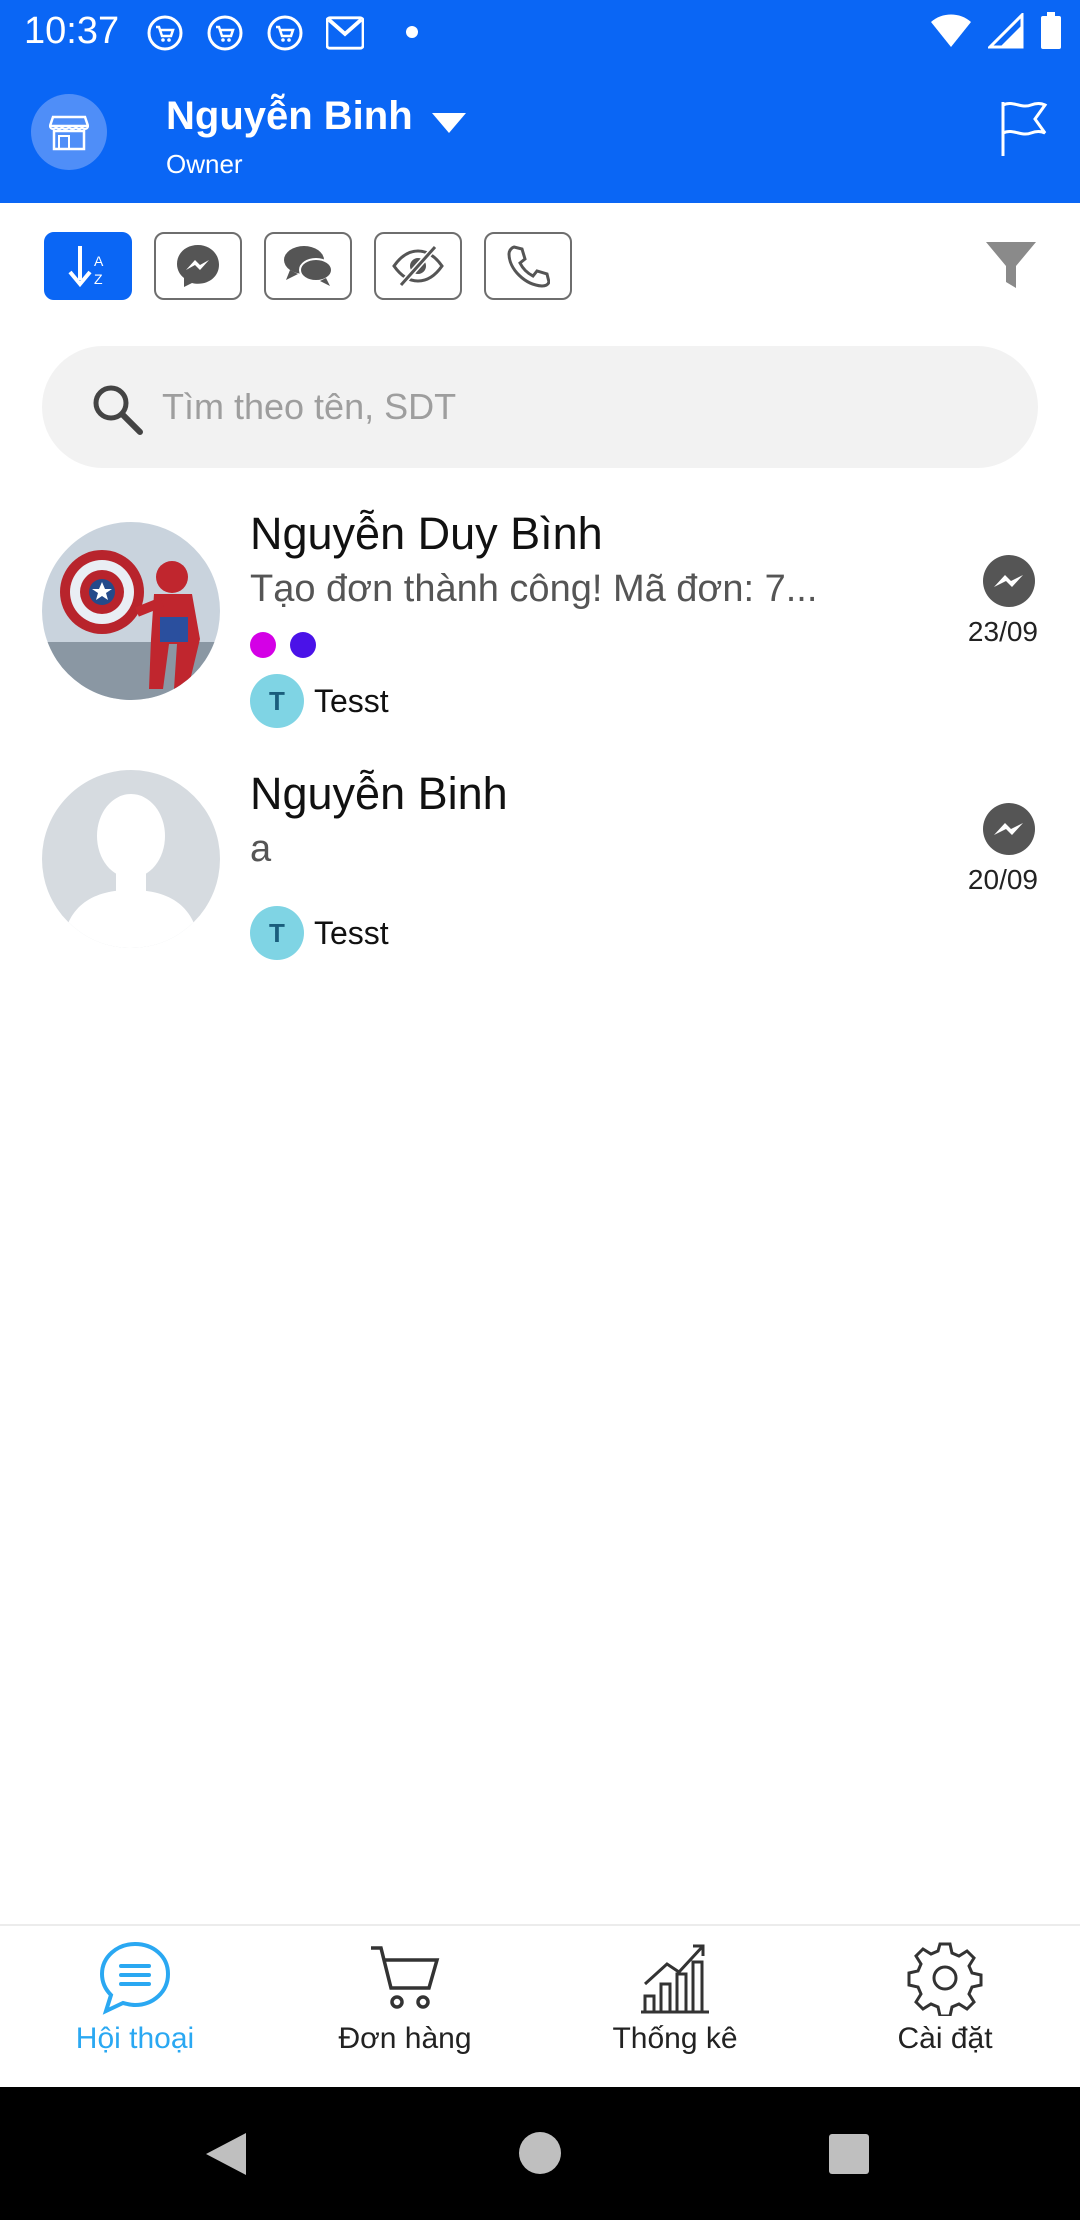  What do you see at coordinates (1002, 631) in the screenshot?
I see `conversation-date: 23/09` at bounding box center [1002, 631].